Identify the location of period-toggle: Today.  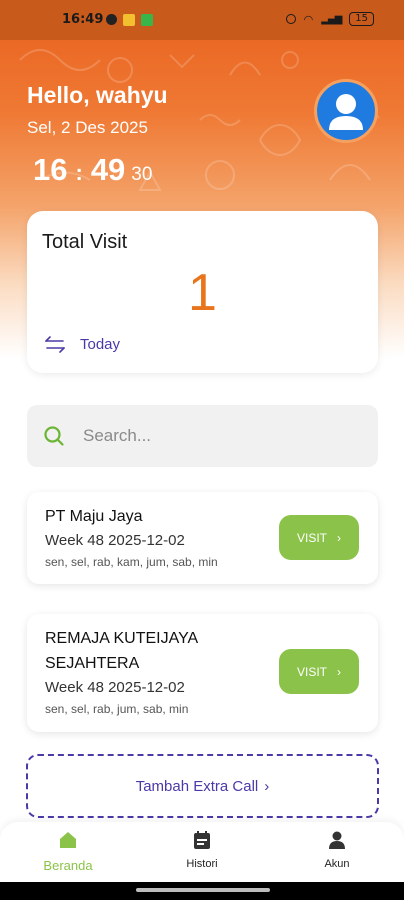
(82, 344).